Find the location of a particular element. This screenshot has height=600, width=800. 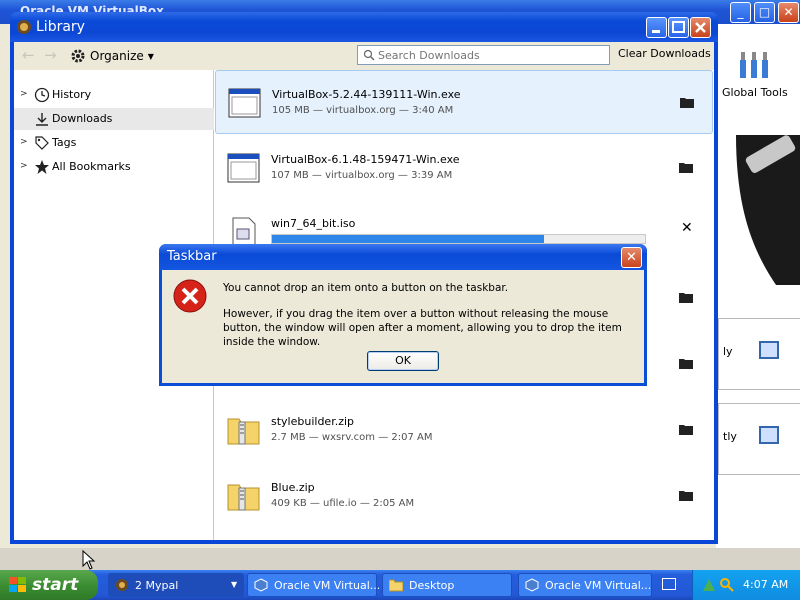

search-tray-icon is located at coordinates (727, 585).